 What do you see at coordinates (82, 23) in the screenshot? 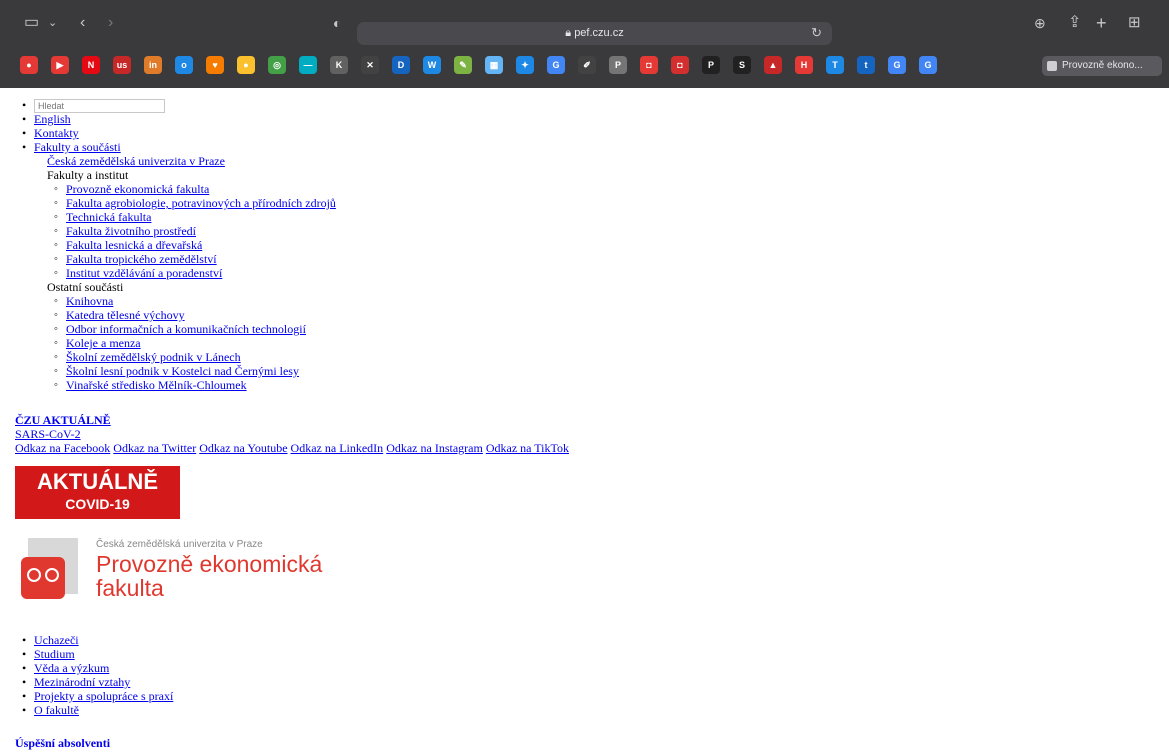
I see `back-arrow-icon: ‹` at bounding box center [82, 23].